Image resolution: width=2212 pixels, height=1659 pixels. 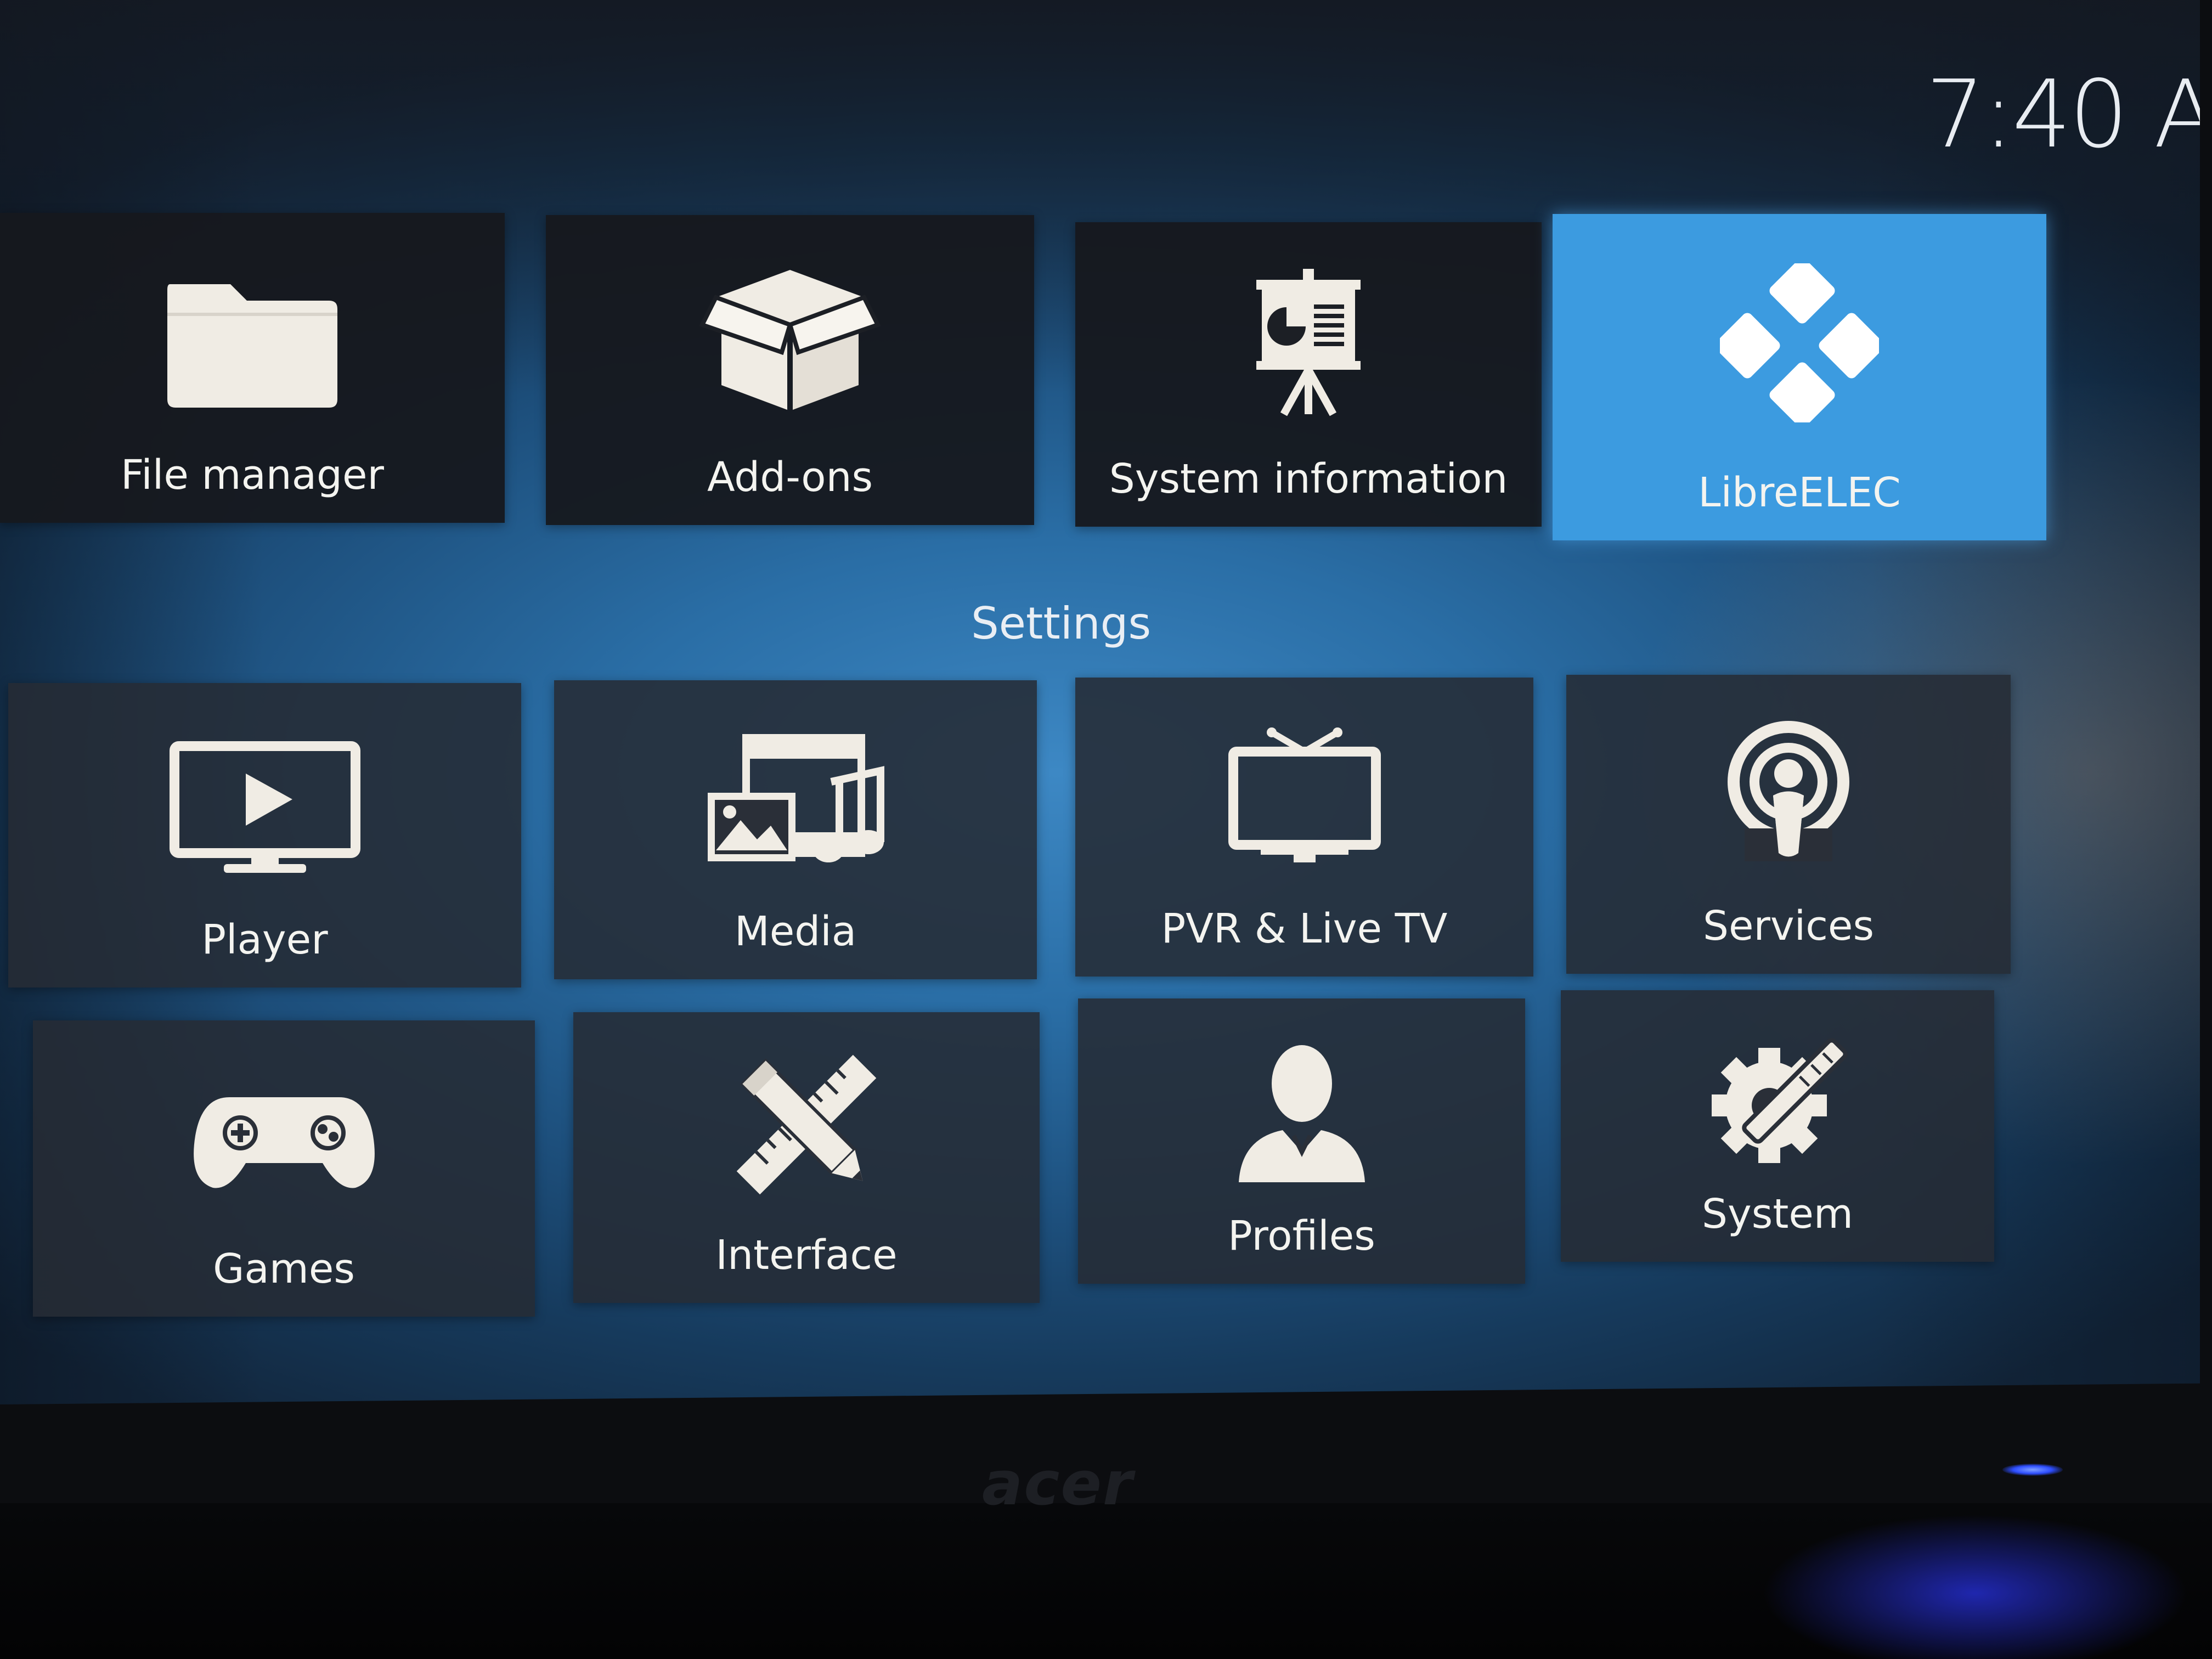 I want to click on monitor-play-icon, so click(x=265, y=809).